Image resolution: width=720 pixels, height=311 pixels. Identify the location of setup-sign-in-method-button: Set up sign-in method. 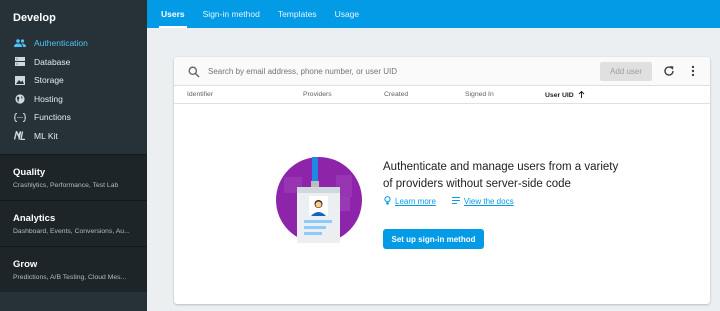
(433, 239).